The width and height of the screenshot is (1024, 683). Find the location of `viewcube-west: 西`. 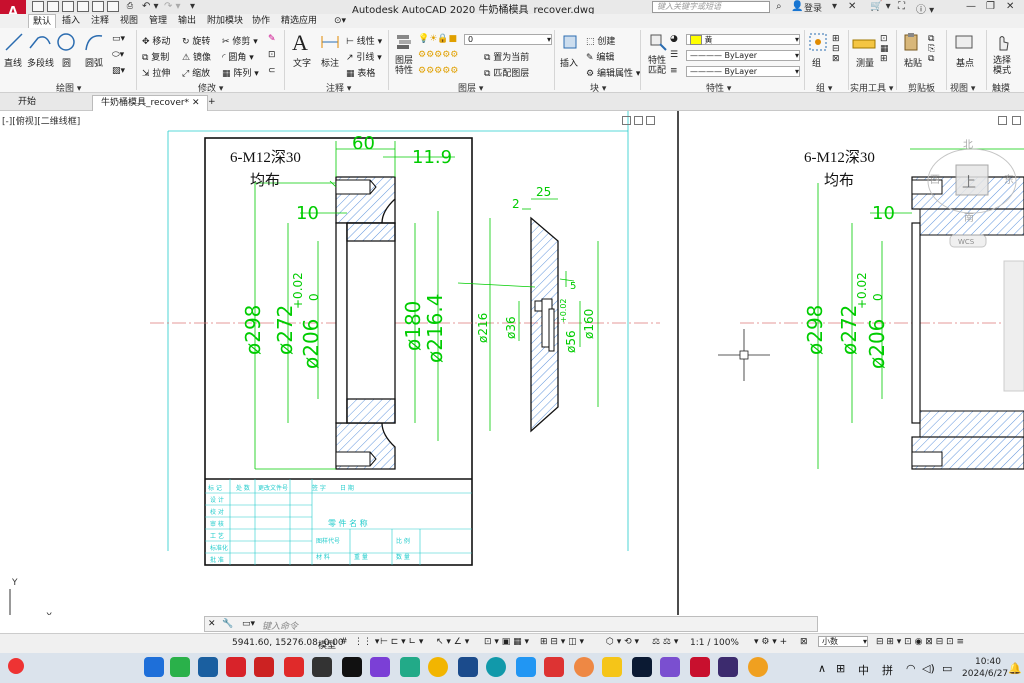

viewcube-west: 西 is located at coordinates (935, 180).